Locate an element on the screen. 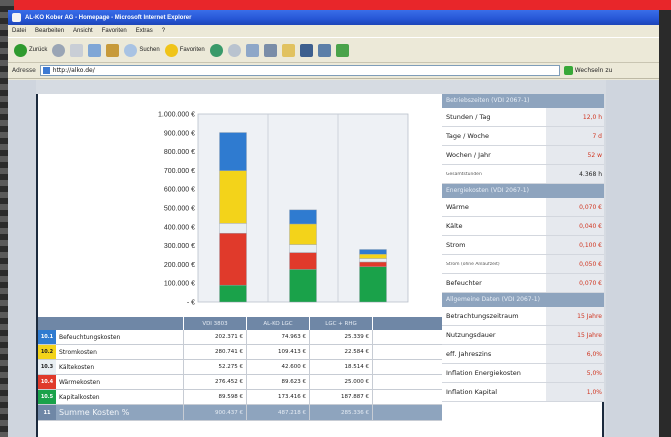 This screenshot has height=437, width=671. panel-row: Wochen / Jahr 52 w is located at coordinates (523, 155).